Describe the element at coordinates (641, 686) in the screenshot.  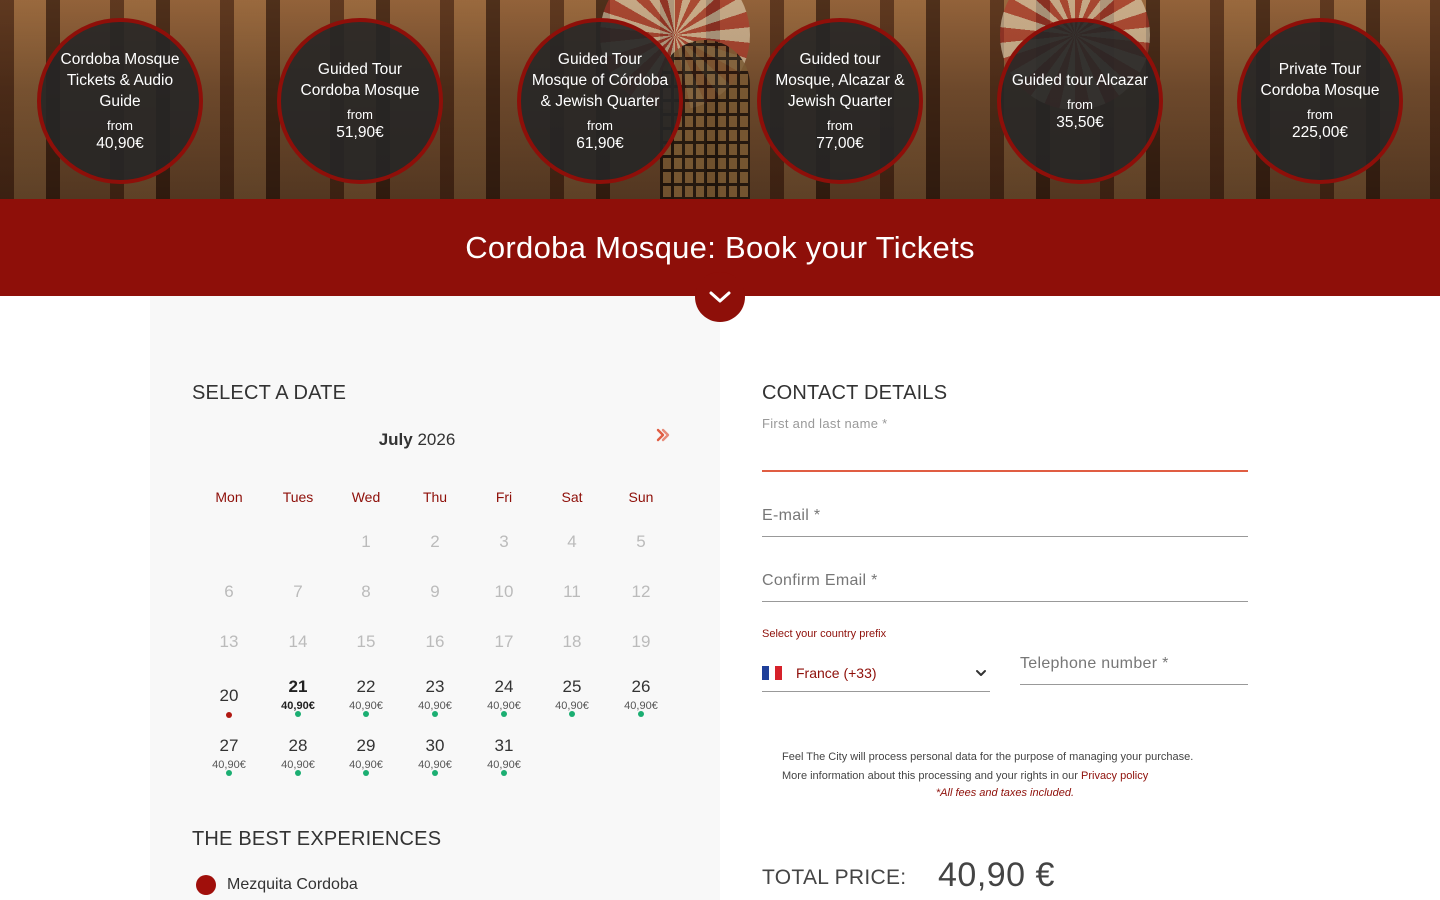
I see `day-number: 26` at that location.